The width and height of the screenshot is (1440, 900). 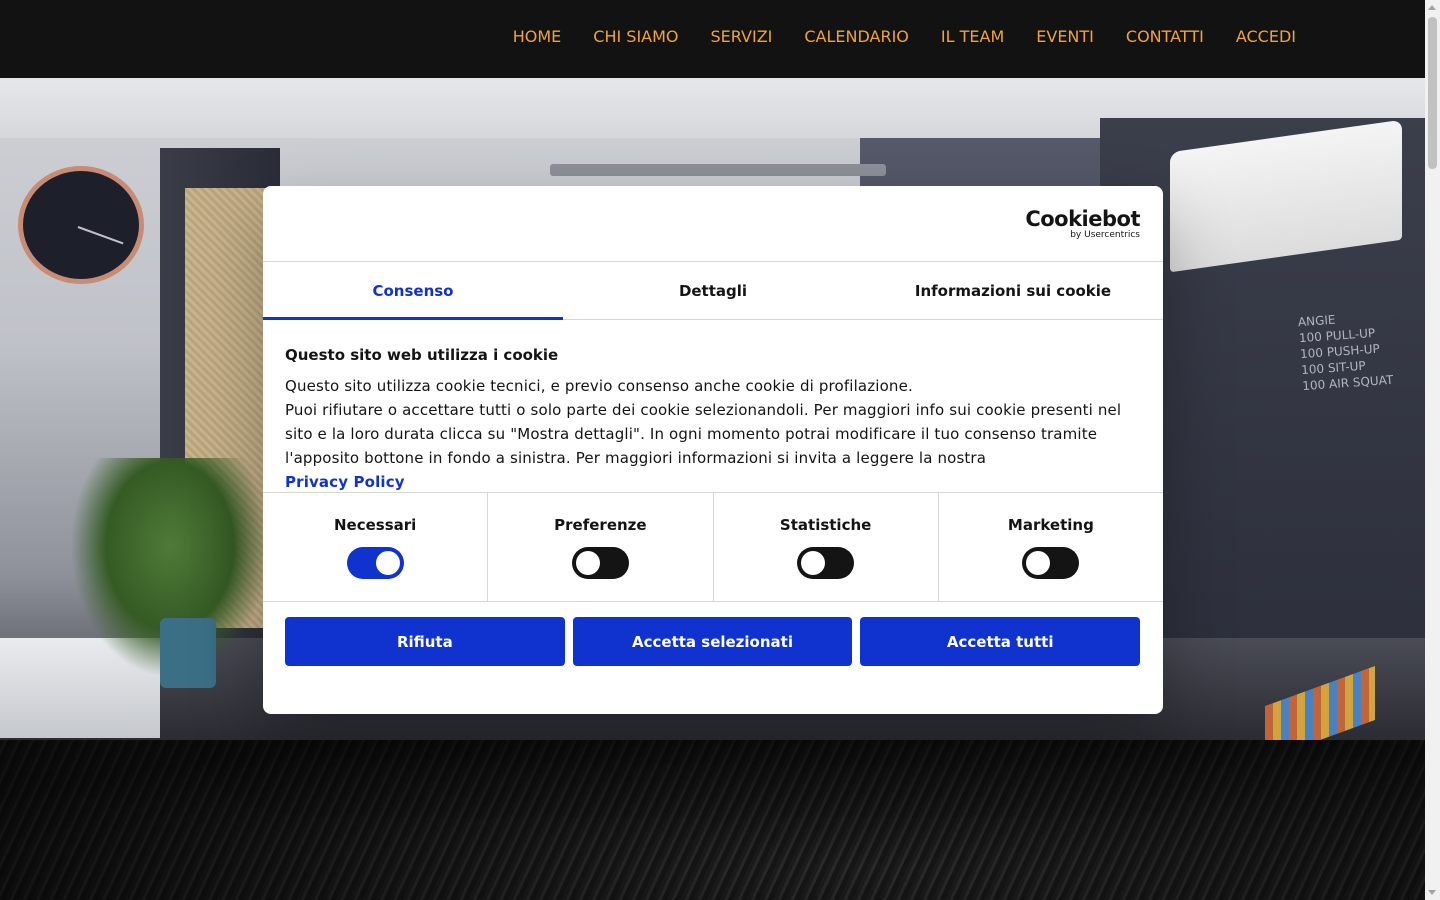 I want to click on nav-item-contatti: CONTATTI, so click(x=1165, y=36).